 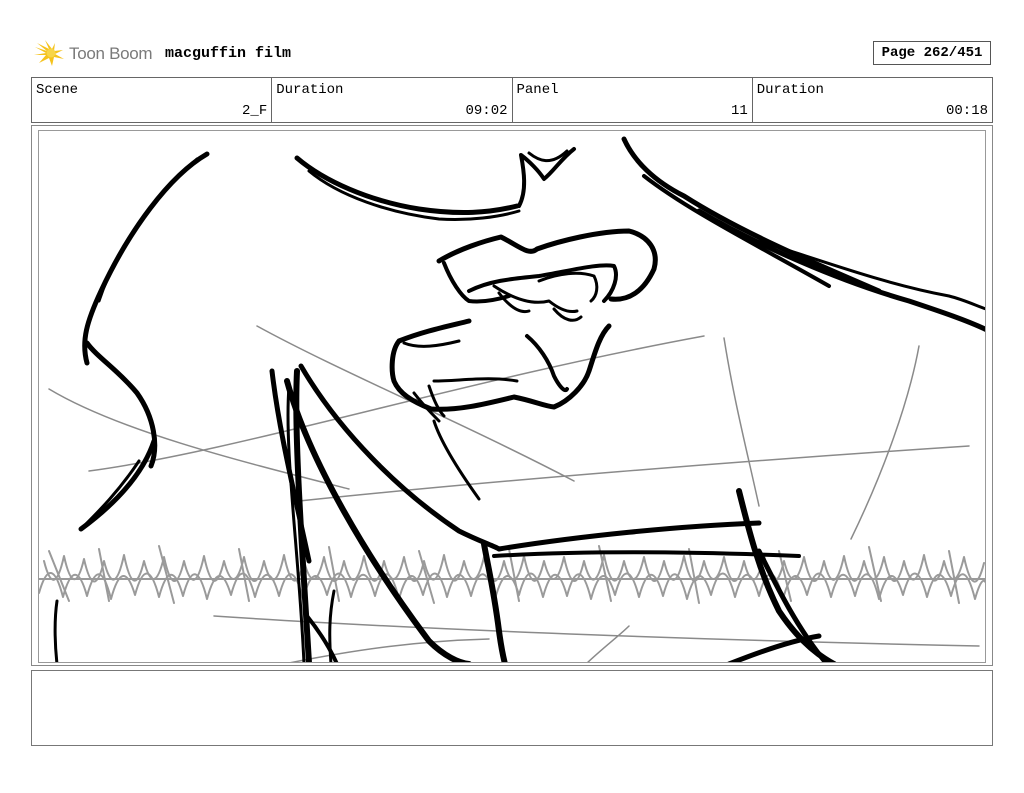 I want to click on panel-duration-label: Duration, so click(x=790, y=90).